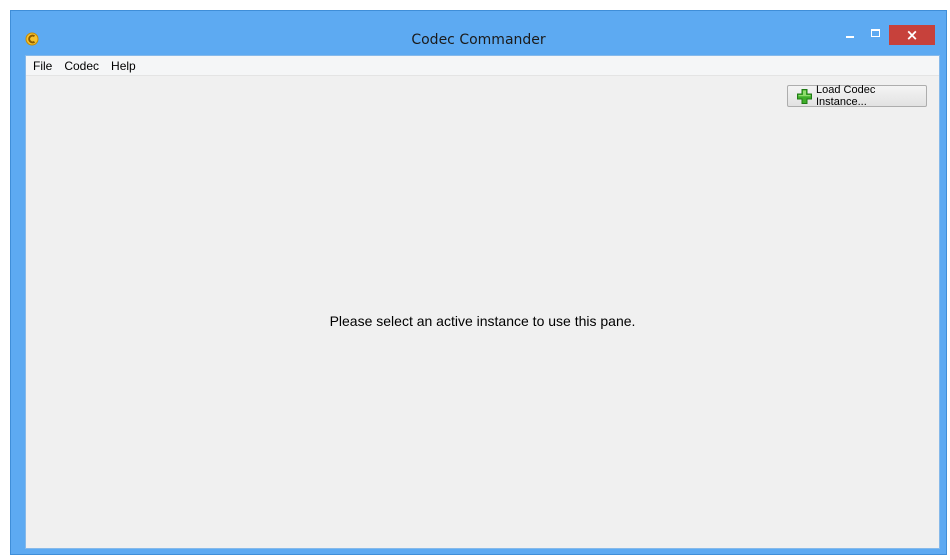 This screenshot has height=560, width=950. I want to click on menu-codec: Codec, so click(81, 66).